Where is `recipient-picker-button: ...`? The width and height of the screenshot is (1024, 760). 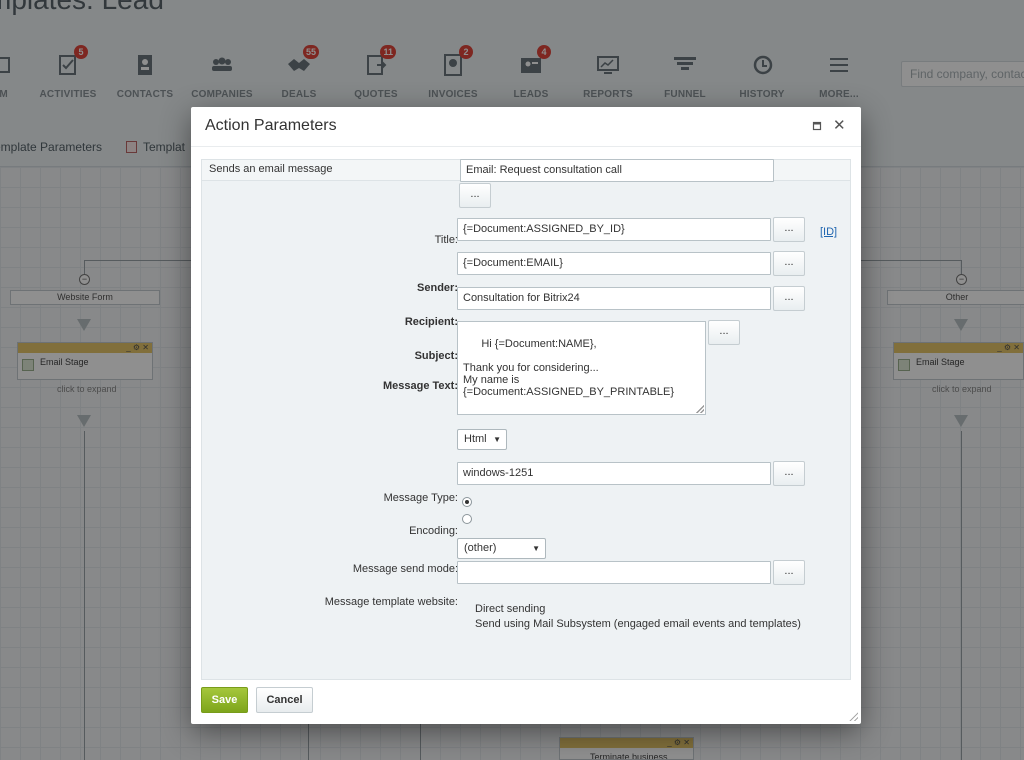
recipient-picker-button: ... is located at coordinates (789, 263).